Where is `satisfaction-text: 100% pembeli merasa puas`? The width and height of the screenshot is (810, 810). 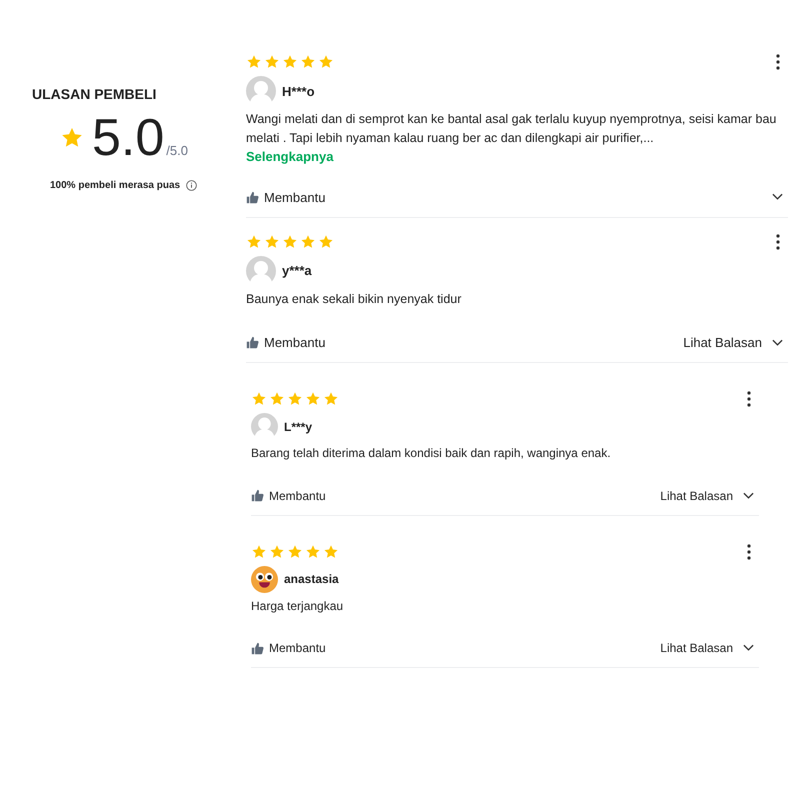
satisfaction-text: 100% pembeli merasa puas is located at coordinates (115, 185).